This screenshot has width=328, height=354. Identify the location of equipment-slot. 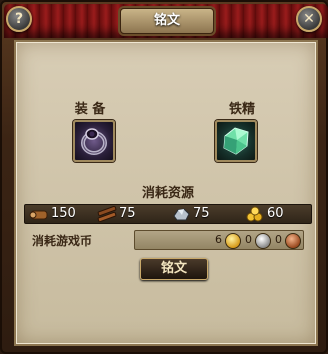
(94, 141).